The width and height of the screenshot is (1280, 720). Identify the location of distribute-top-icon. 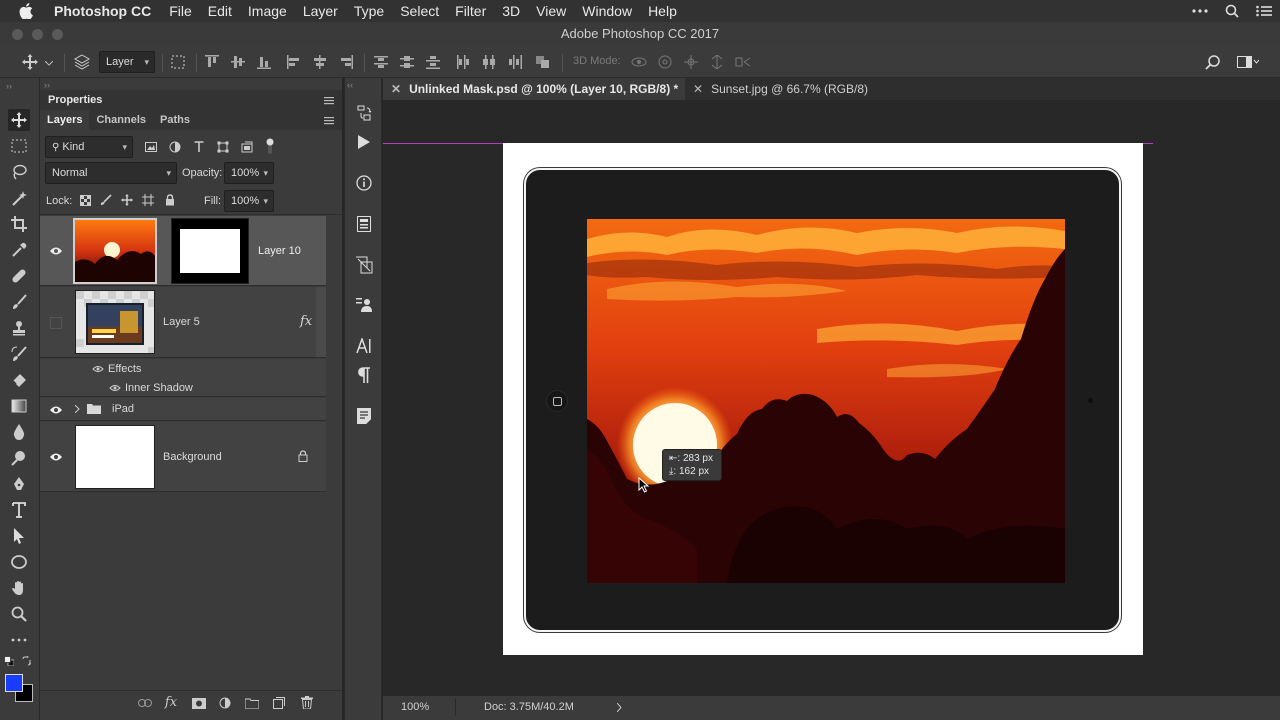
(381, 62).